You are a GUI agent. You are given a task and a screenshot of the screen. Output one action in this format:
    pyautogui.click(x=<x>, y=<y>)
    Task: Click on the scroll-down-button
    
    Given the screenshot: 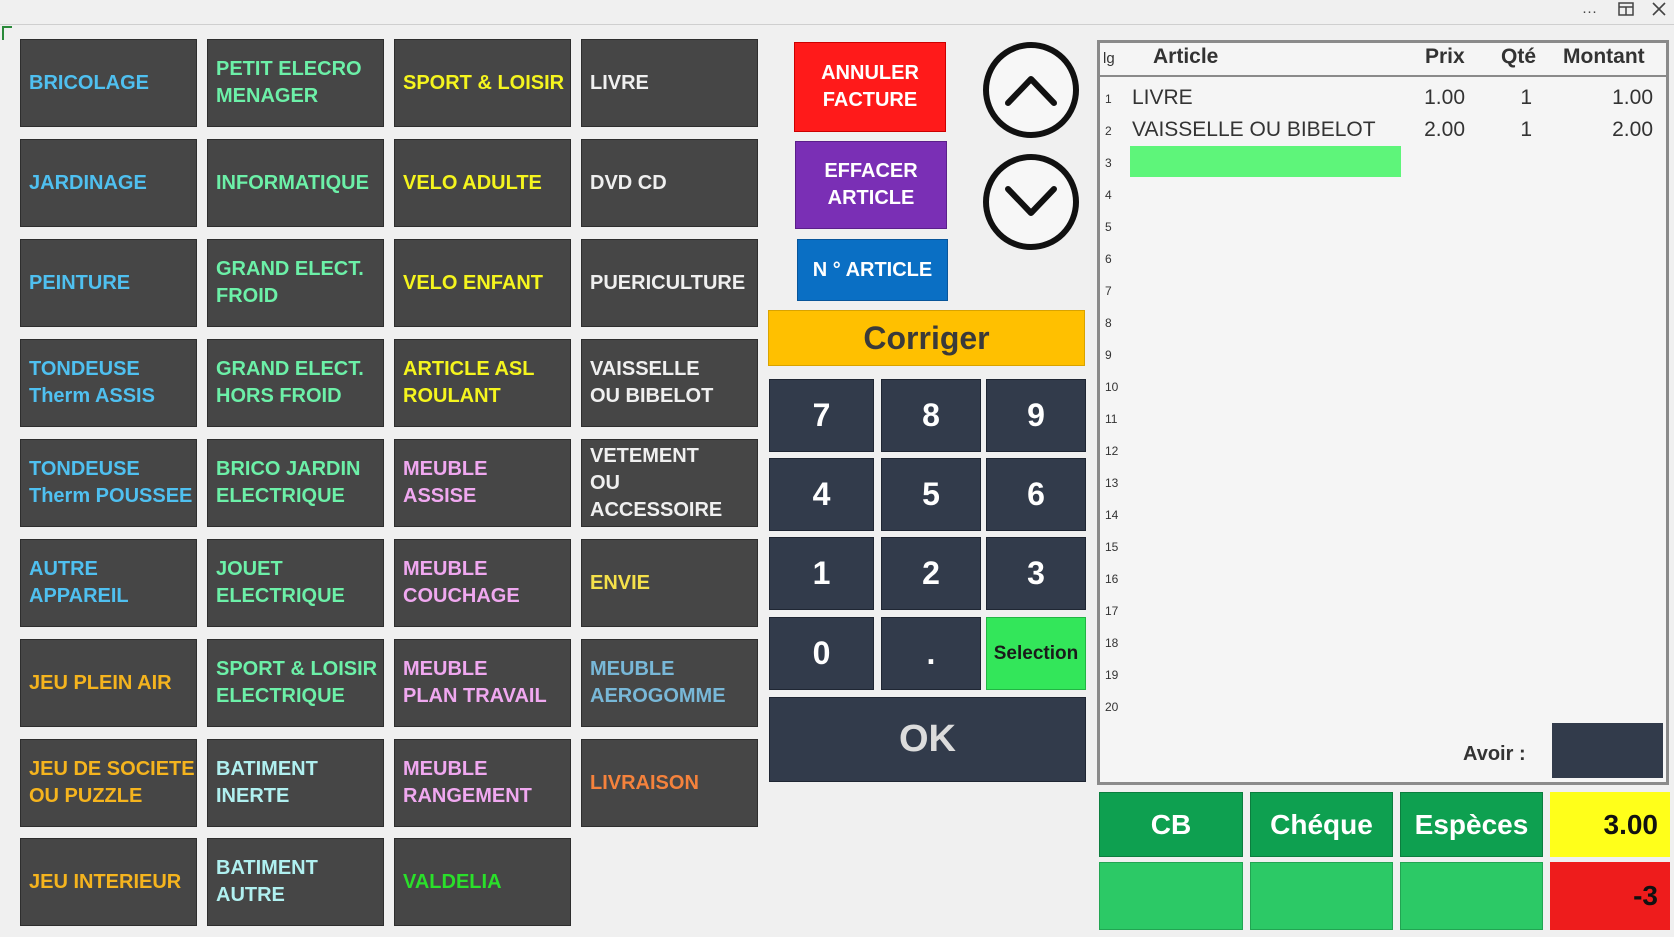 What is the action you would take?
    pyautogui.click(x=1031, y=202)
    